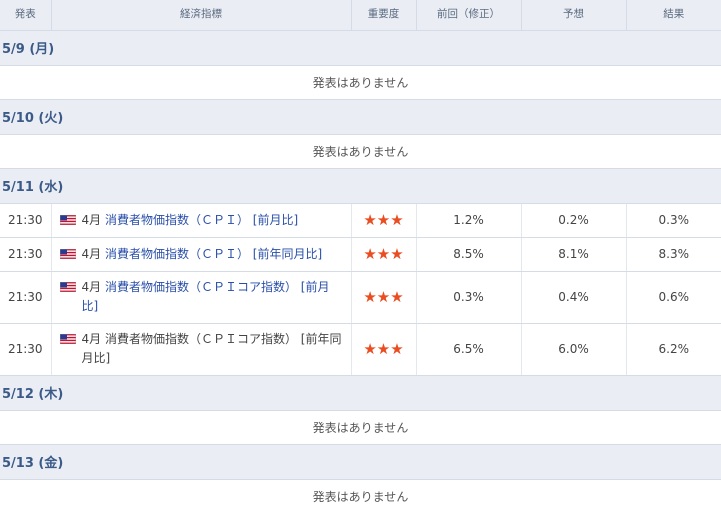  I want to click on event-forecast: 6.0%, so click(574, 349).